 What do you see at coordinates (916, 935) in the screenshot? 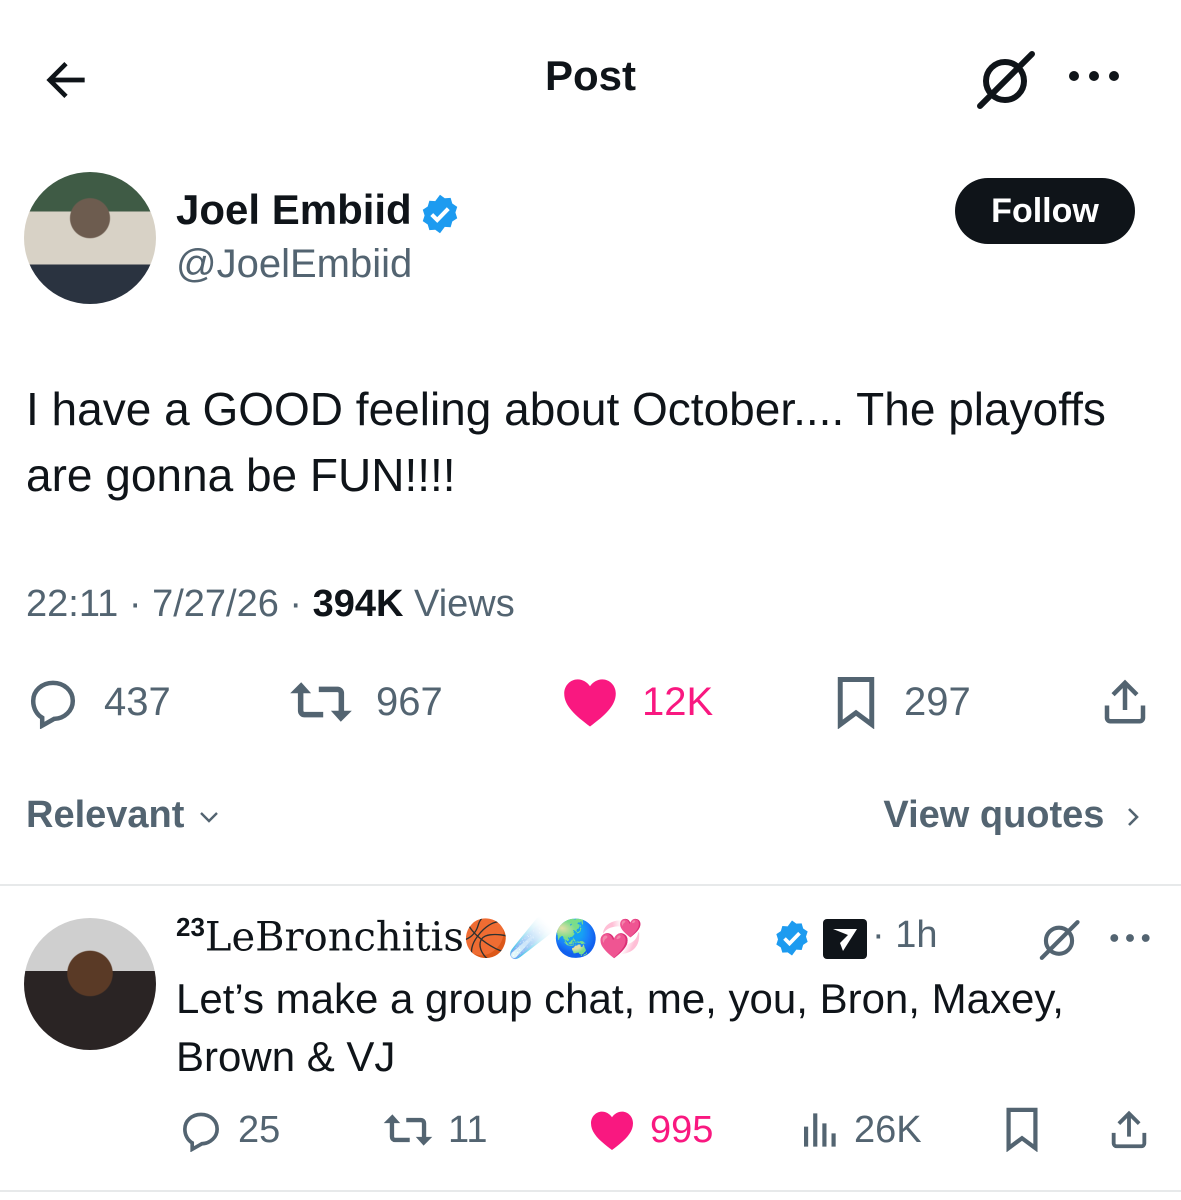
I see `reply-time-value: 1h` at bounding box center [916, 935].